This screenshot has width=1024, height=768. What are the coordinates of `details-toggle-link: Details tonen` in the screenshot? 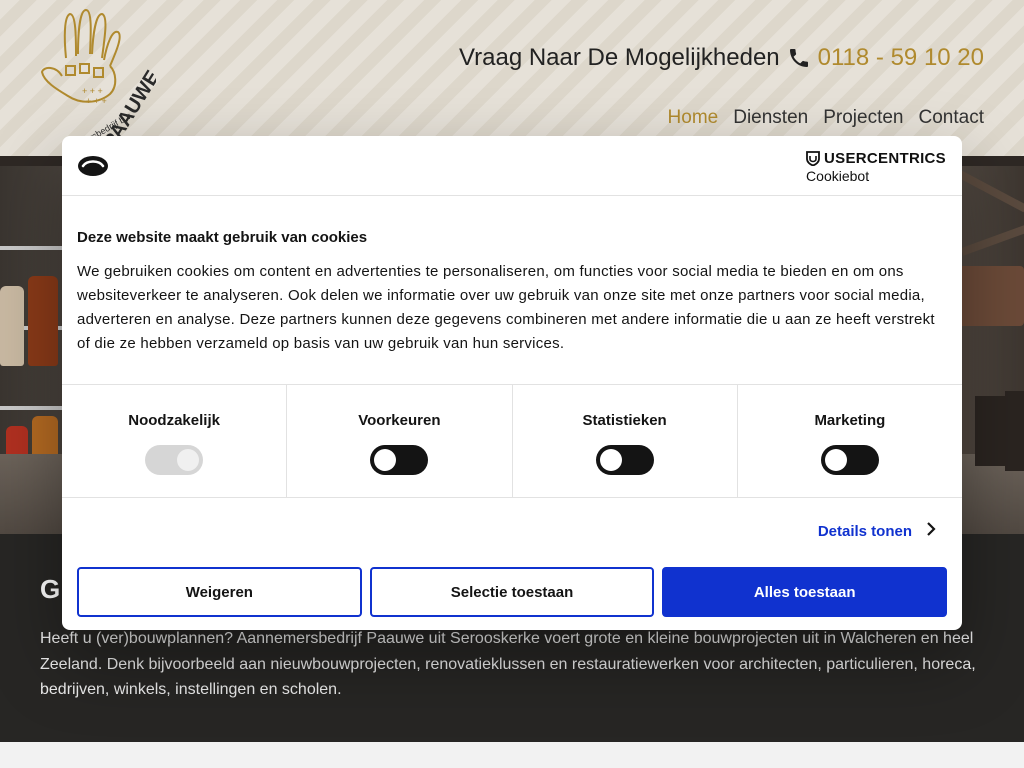 It's located at (877, 531).